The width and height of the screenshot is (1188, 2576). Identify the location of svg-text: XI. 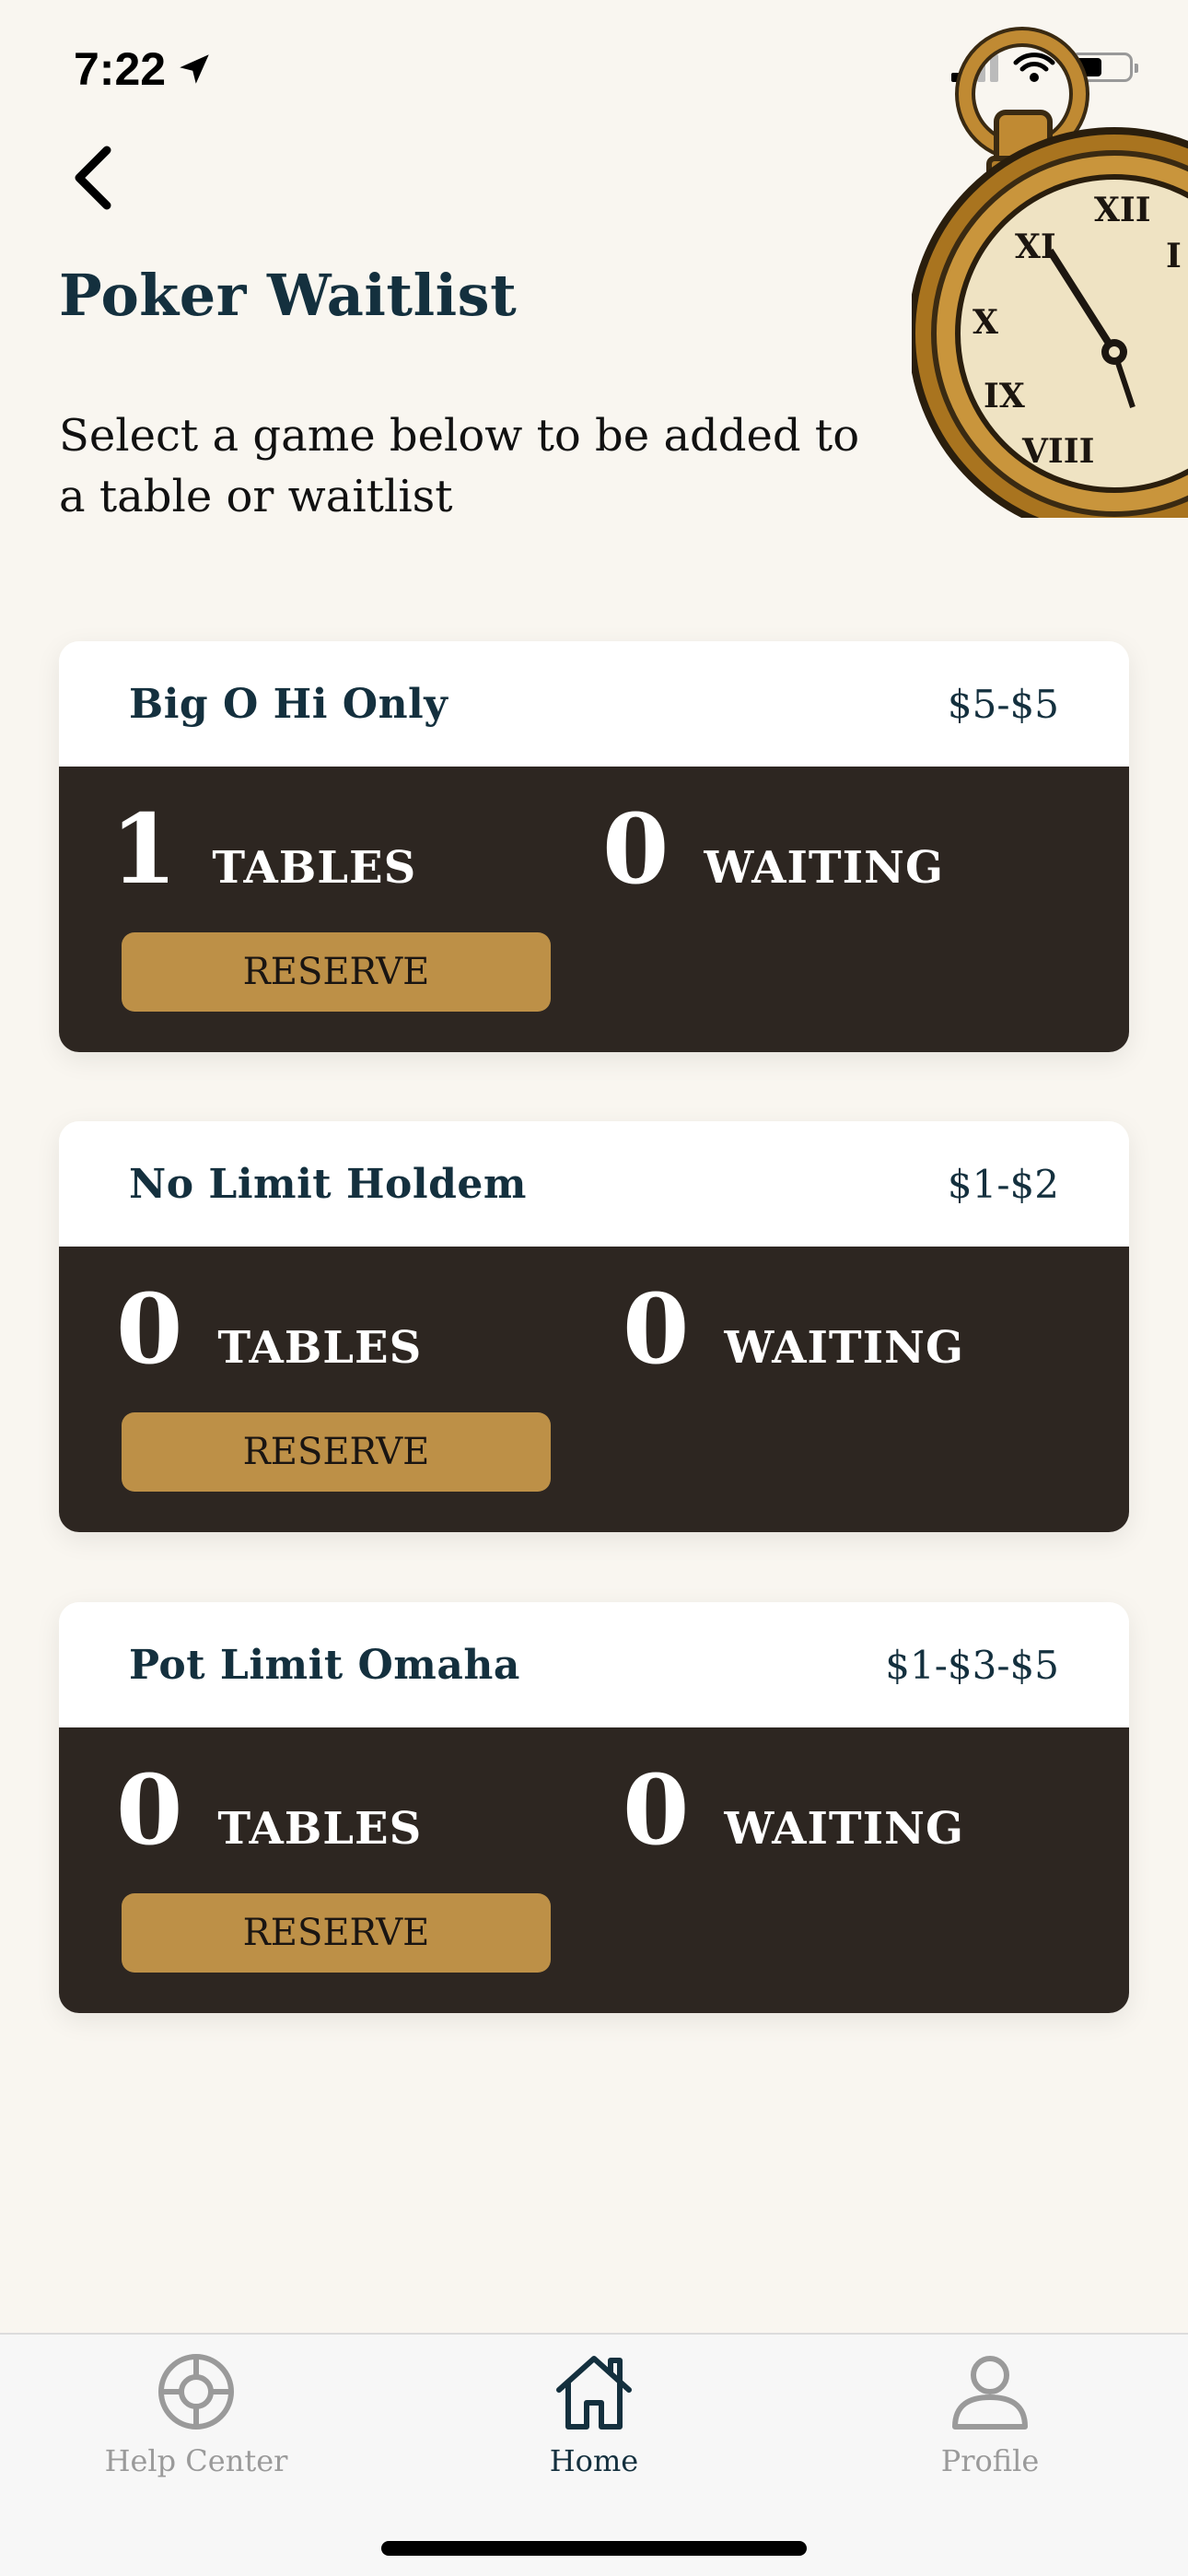
(1035, 247).